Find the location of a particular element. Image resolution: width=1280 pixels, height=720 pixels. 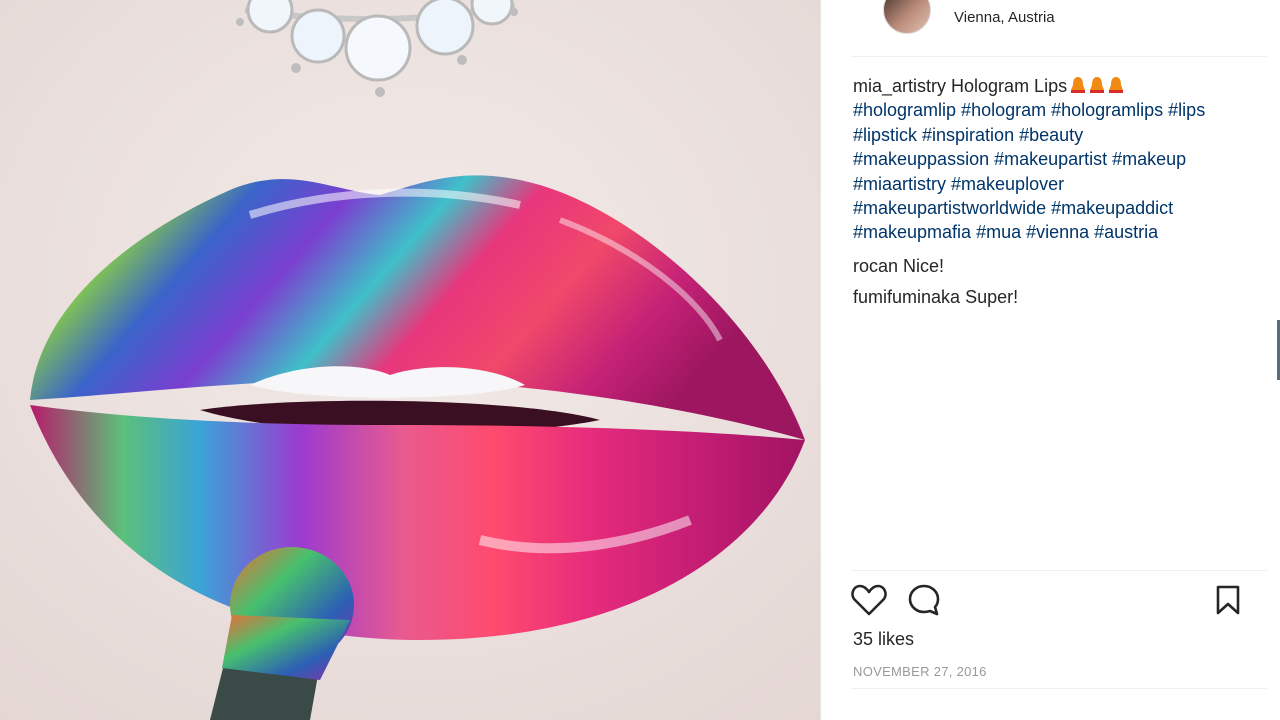

comment: fumifuminaka Super! is located at coordinates (935, 297).